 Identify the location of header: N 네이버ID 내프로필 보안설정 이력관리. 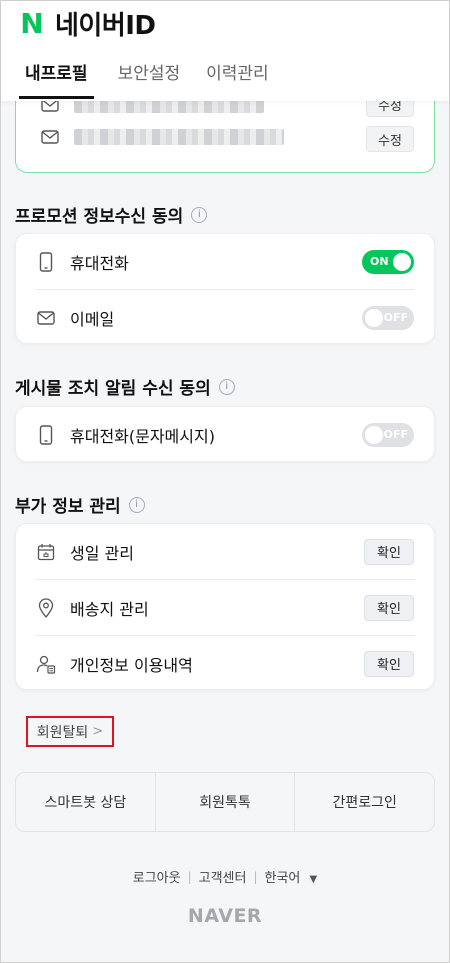
(225, 51).